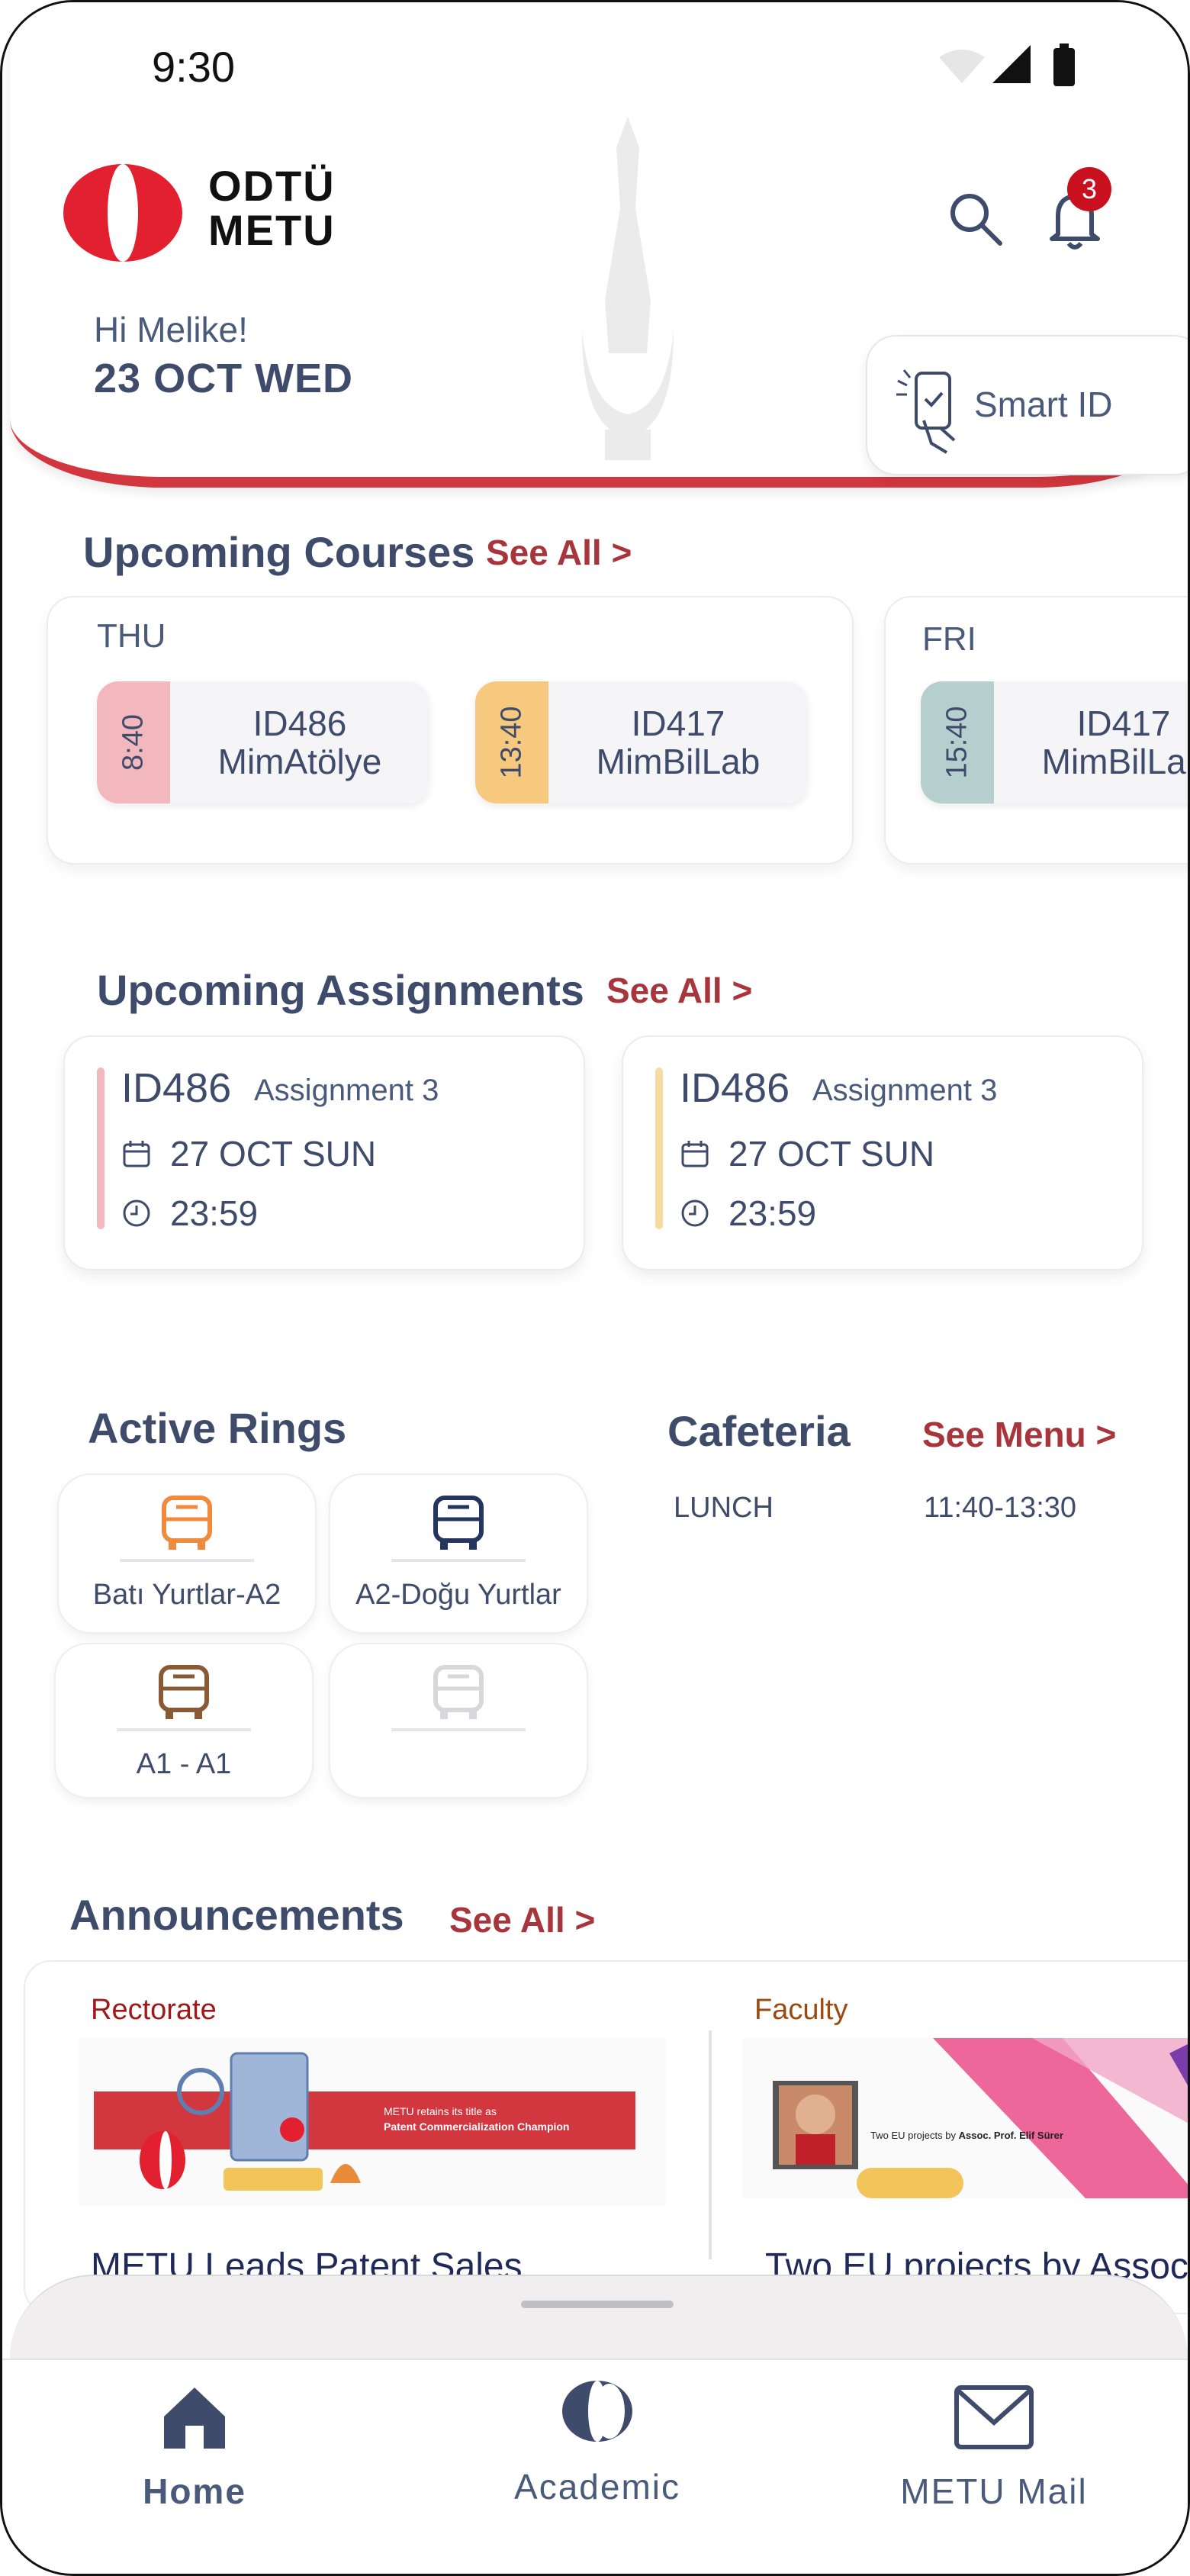 Image resolution: width=1190 pixels, height=2576 pixels. Describe the element at coordinates (131, 636) in the screenshot. I see `course-day-label: THU` at that location.